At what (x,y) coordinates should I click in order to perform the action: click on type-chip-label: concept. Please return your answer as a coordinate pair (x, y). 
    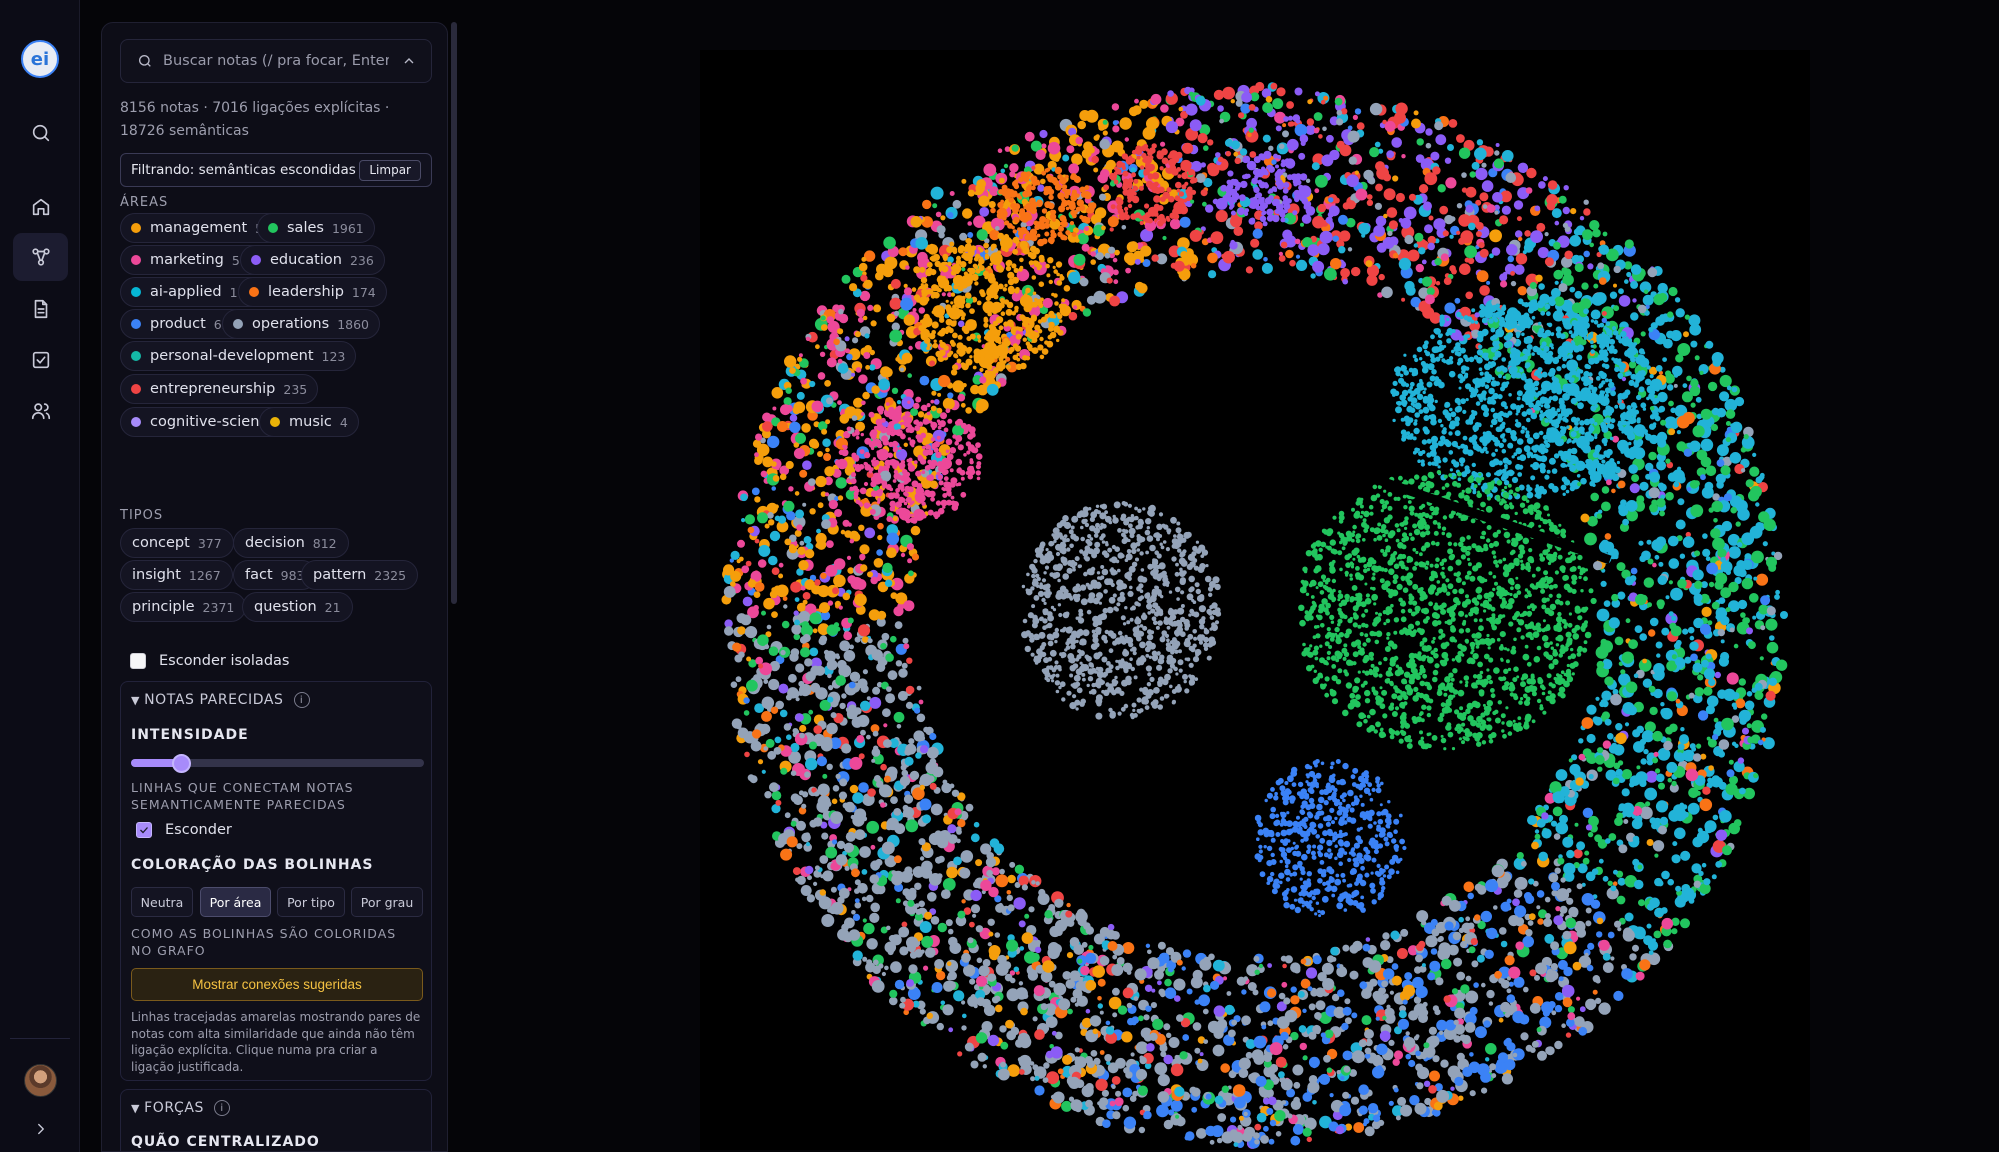
    Looking at the image, I should click on (161, 543).